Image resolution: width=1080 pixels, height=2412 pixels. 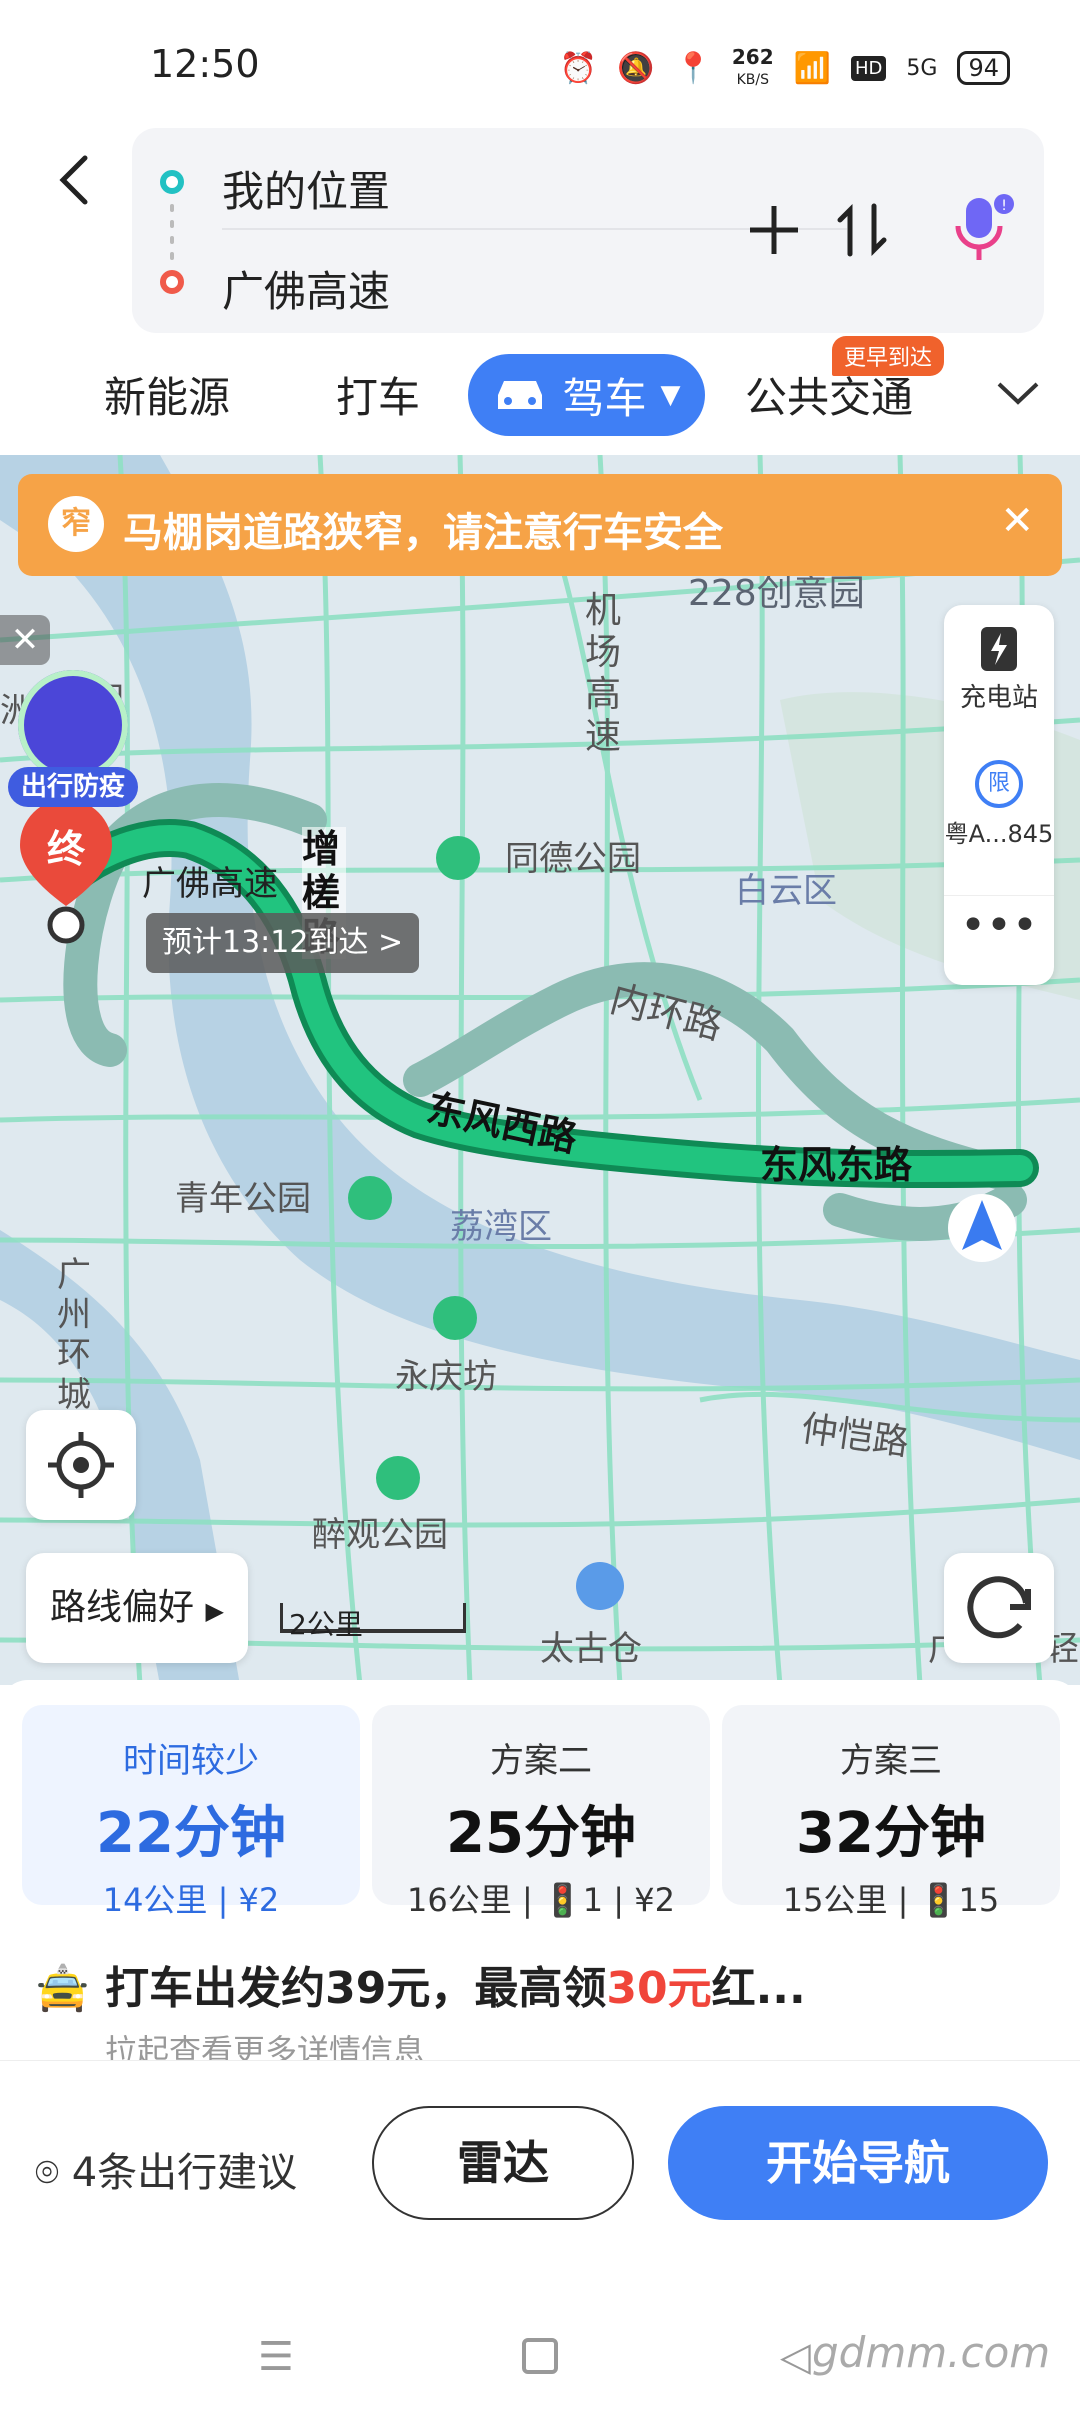 What do you see at coordinates (446, 1377) in the screenshot?
I see `map-label: 永庆坊` at bounding box center [446, 1377].